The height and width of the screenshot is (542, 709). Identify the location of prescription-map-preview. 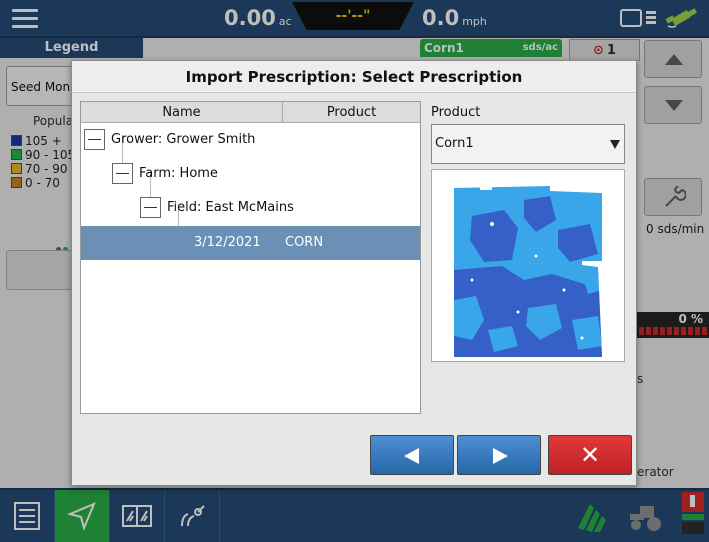
(528, 265).